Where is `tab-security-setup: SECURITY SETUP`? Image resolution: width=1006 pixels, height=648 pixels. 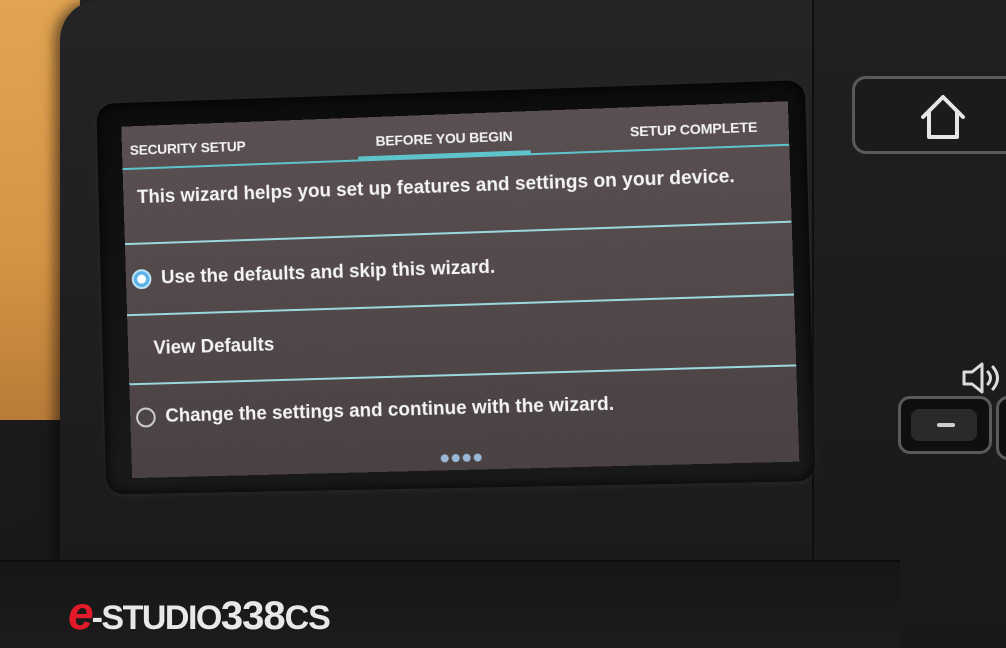
tab-security-setup: SECURITY SETUP is located at coordinates (188, 148).